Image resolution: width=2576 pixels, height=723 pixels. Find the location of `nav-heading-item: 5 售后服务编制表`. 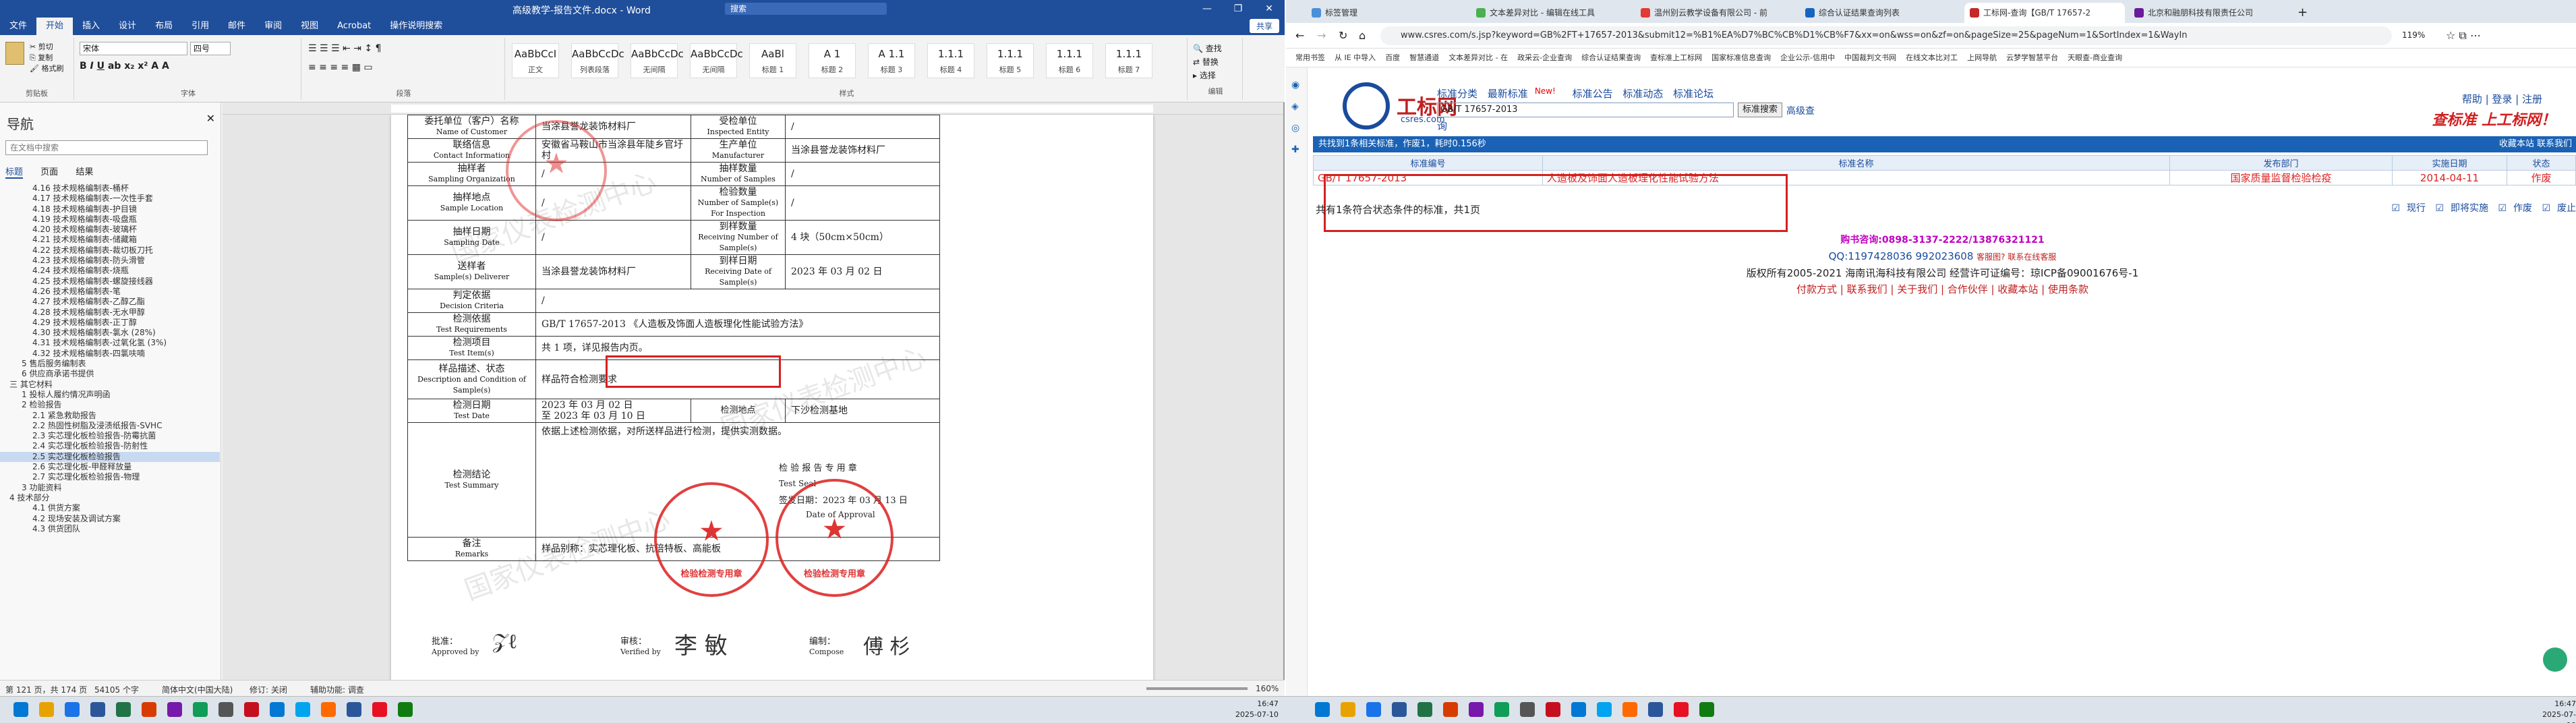

nav-heading-item: 5 售后服务编制表 is located at coordinates (110, 364).